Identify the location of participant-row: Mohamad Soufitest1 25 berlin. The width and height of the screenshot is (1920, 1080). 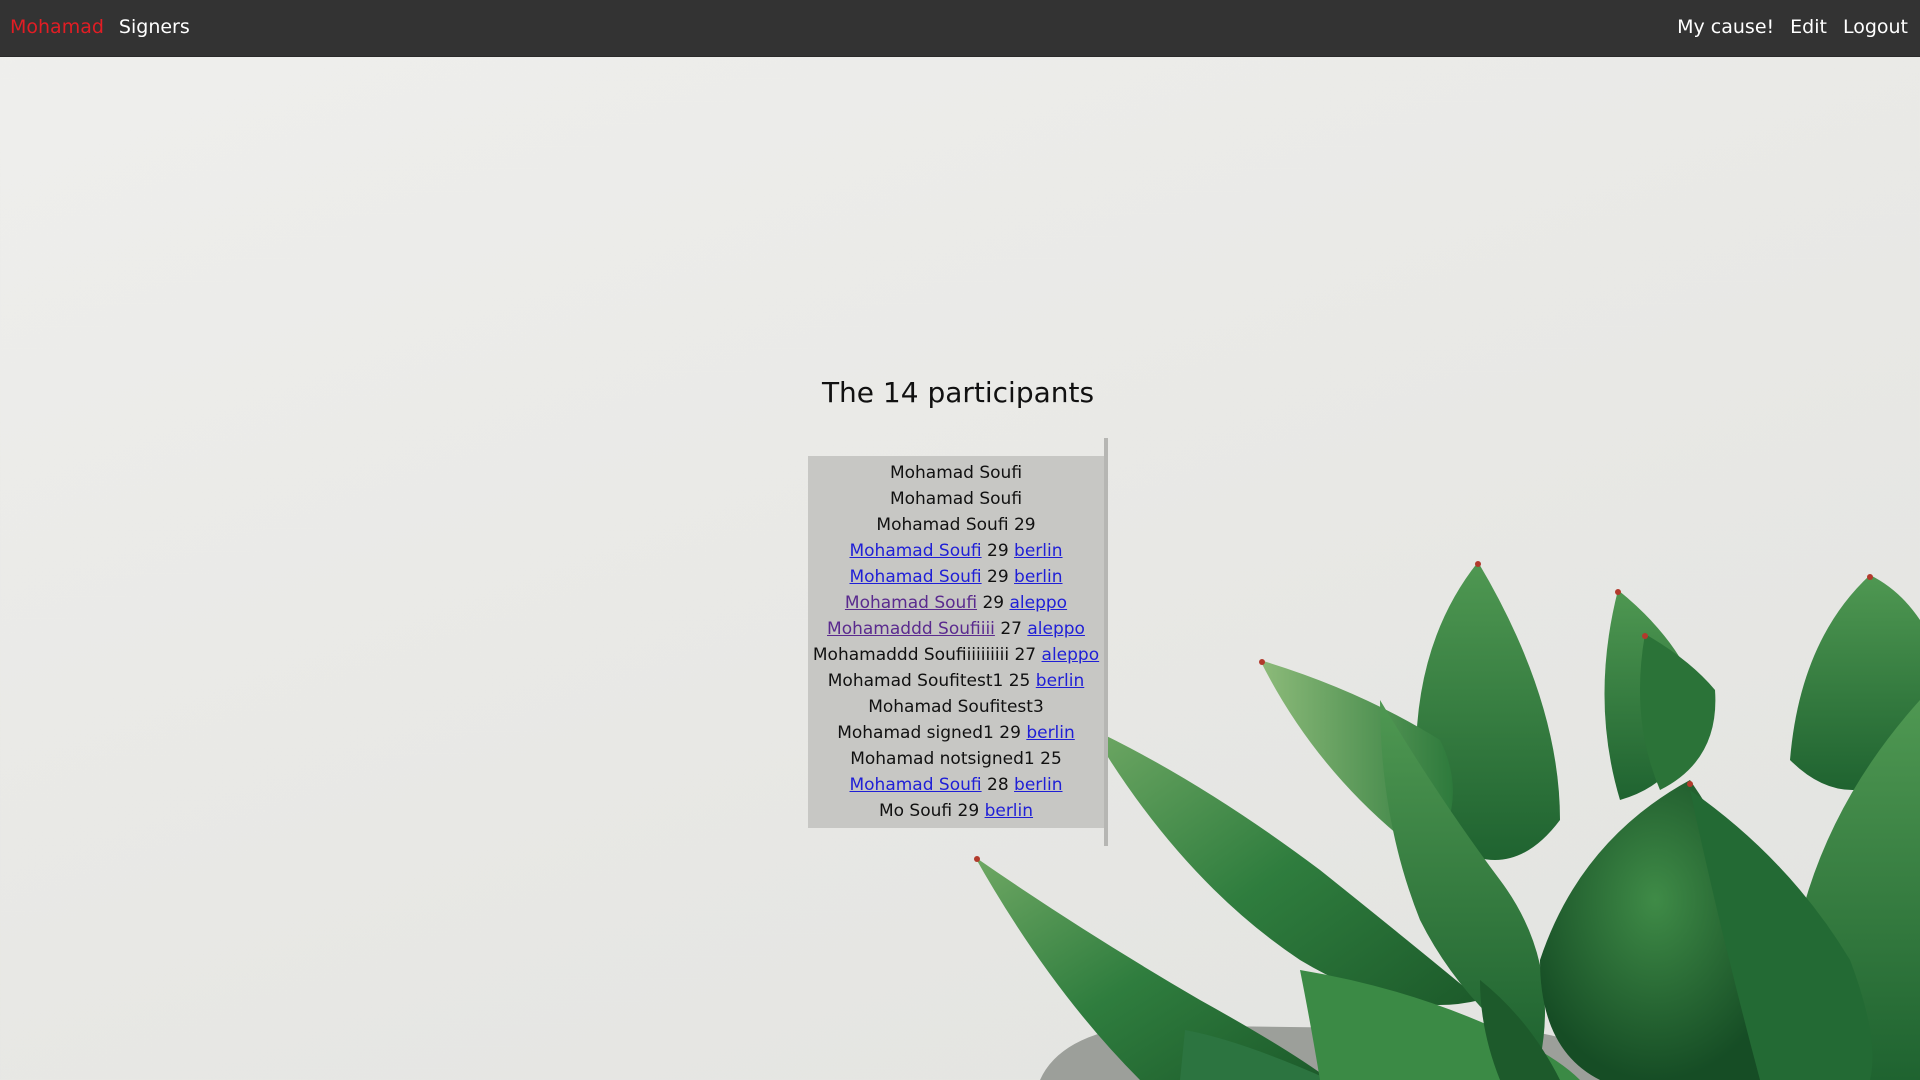
(956, 681).